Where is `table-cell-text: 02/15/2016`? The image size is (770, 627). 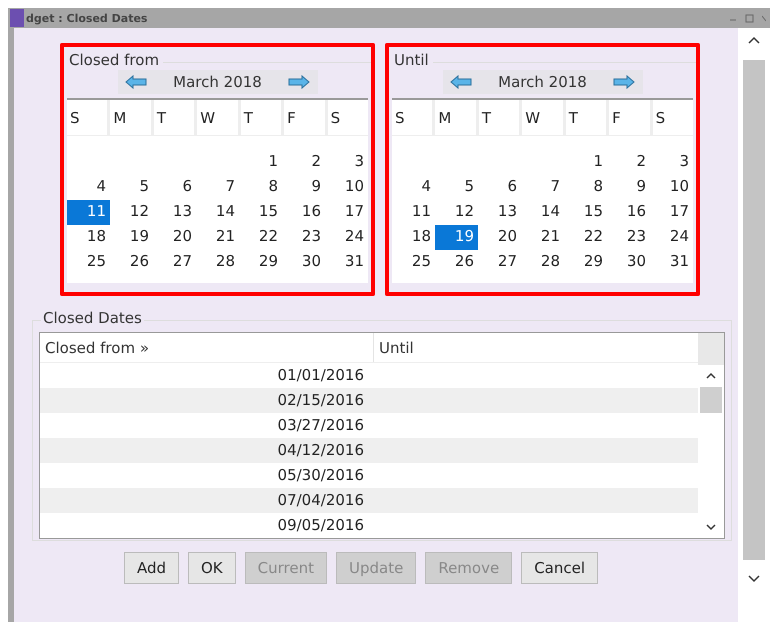
table-cell-text: 02/15/2016 is located at coordinates (320, 400).